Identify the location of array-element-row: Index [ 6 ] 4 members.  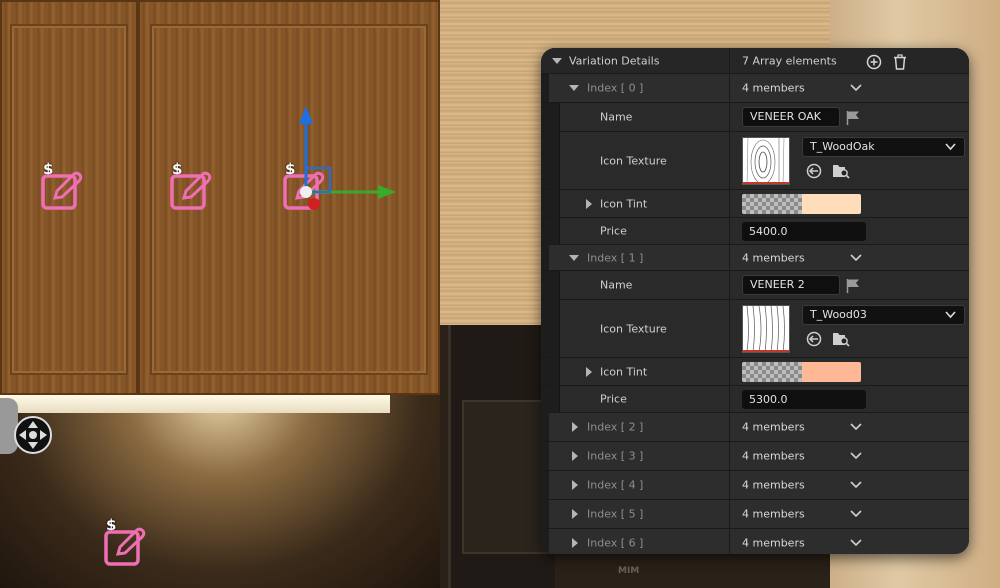
(755, 541).